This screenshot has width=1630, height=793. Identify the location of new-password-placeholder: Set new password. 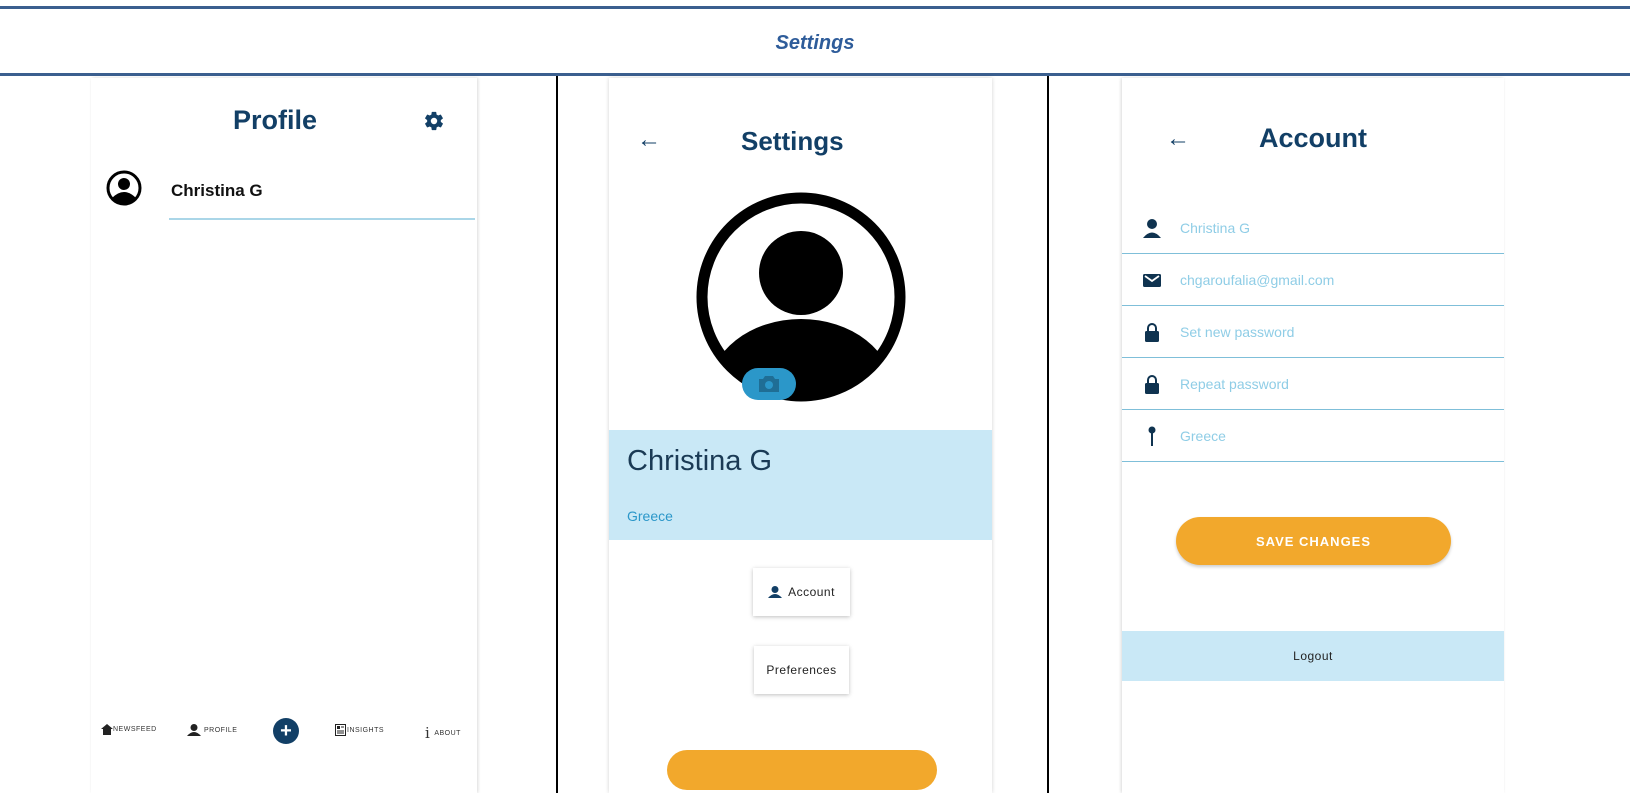
(1237, 332).